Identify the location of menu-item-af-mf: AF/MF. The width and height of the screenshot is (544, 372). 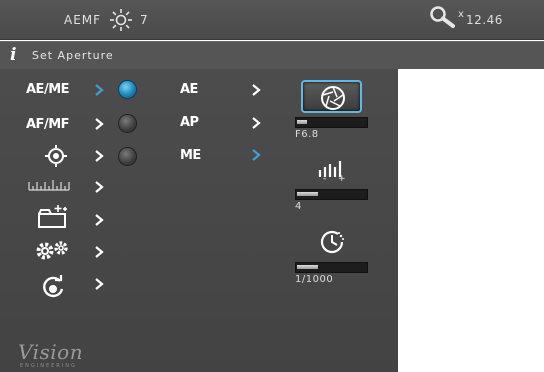
(48, 124).